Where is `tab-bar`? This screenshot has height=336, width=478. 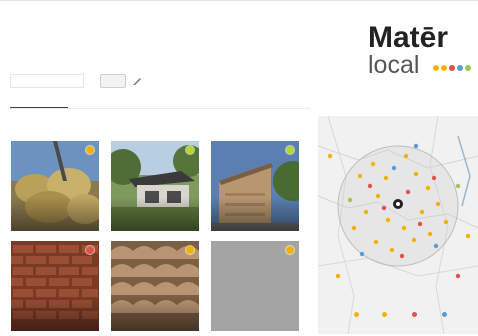
tab-bar is located at coordinates (160, 102).